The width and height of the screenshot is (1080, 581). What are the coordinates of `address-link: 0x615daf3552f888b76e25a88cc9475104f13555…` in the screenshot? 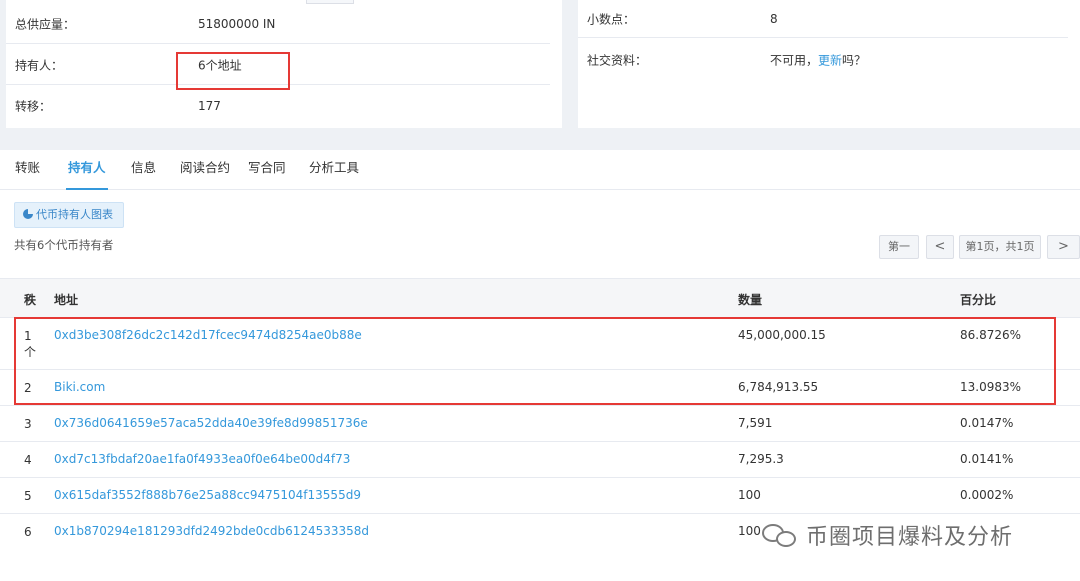 It's located at (207, 495).